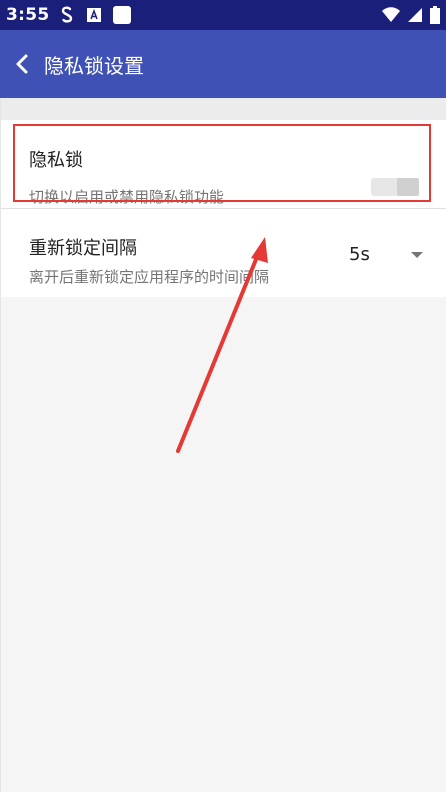 The height and width of the screenshot is (792, 446). Describe the element at coordinates (417, 255) in the screenshot. I see `dropdown-arrow-icon` at that location.